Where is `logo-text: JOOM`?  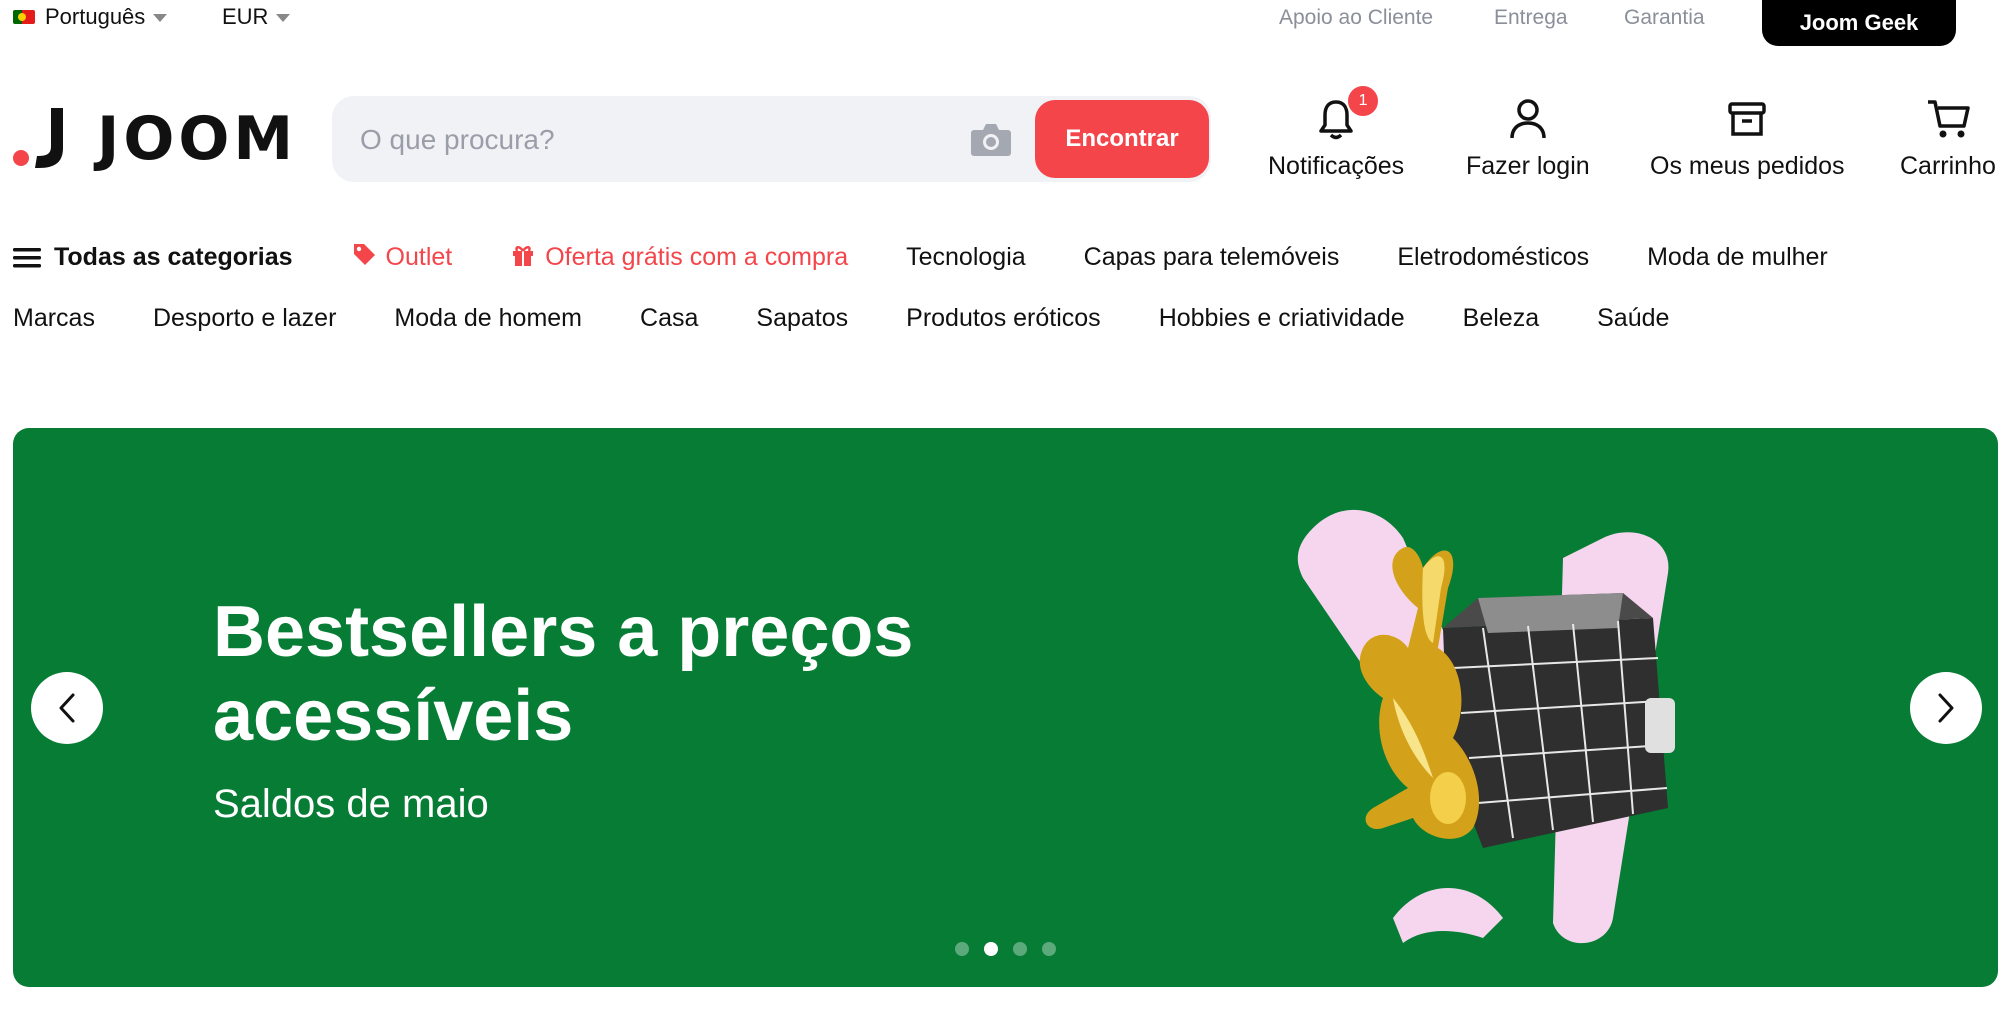
logo-text: JOOM is located at coordinates (197, 139).